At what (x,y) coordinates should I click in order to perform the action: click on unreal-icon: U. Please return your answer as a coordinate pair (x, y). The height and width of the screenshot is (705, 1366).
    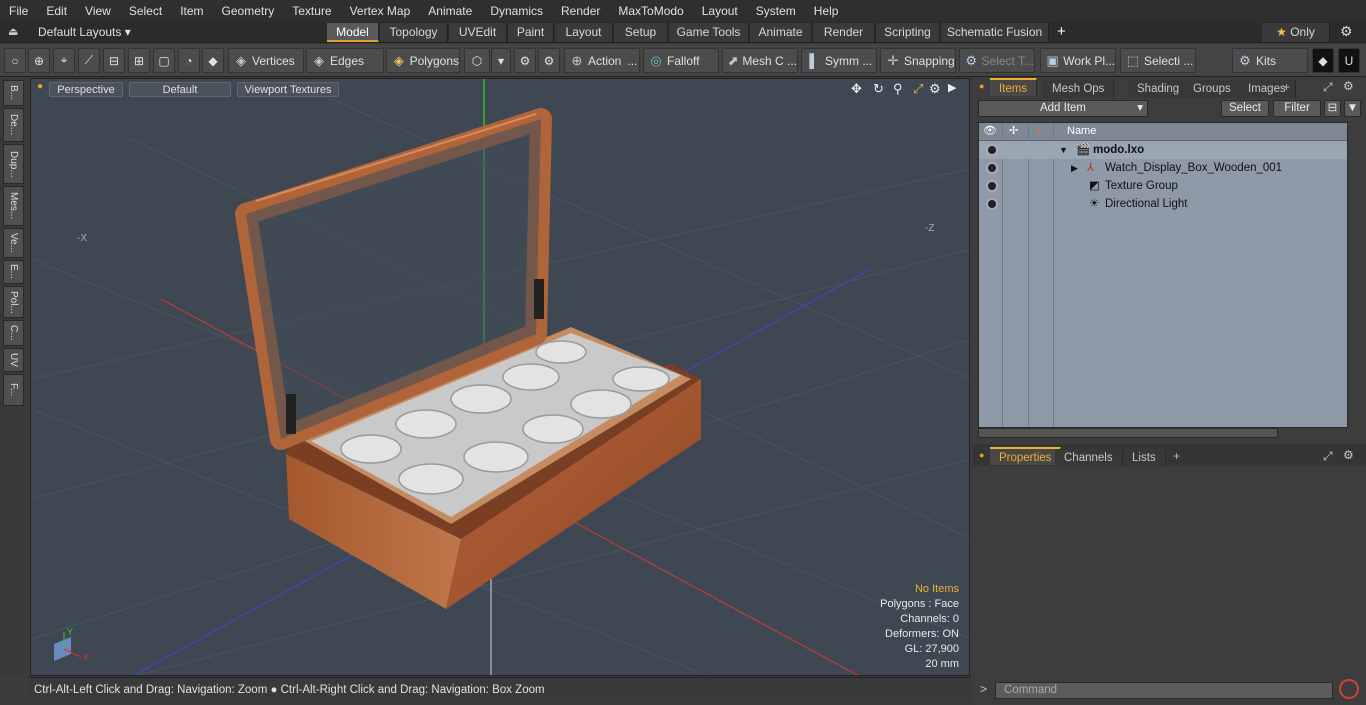
    Looking at the image, I should click on (1349, 60).